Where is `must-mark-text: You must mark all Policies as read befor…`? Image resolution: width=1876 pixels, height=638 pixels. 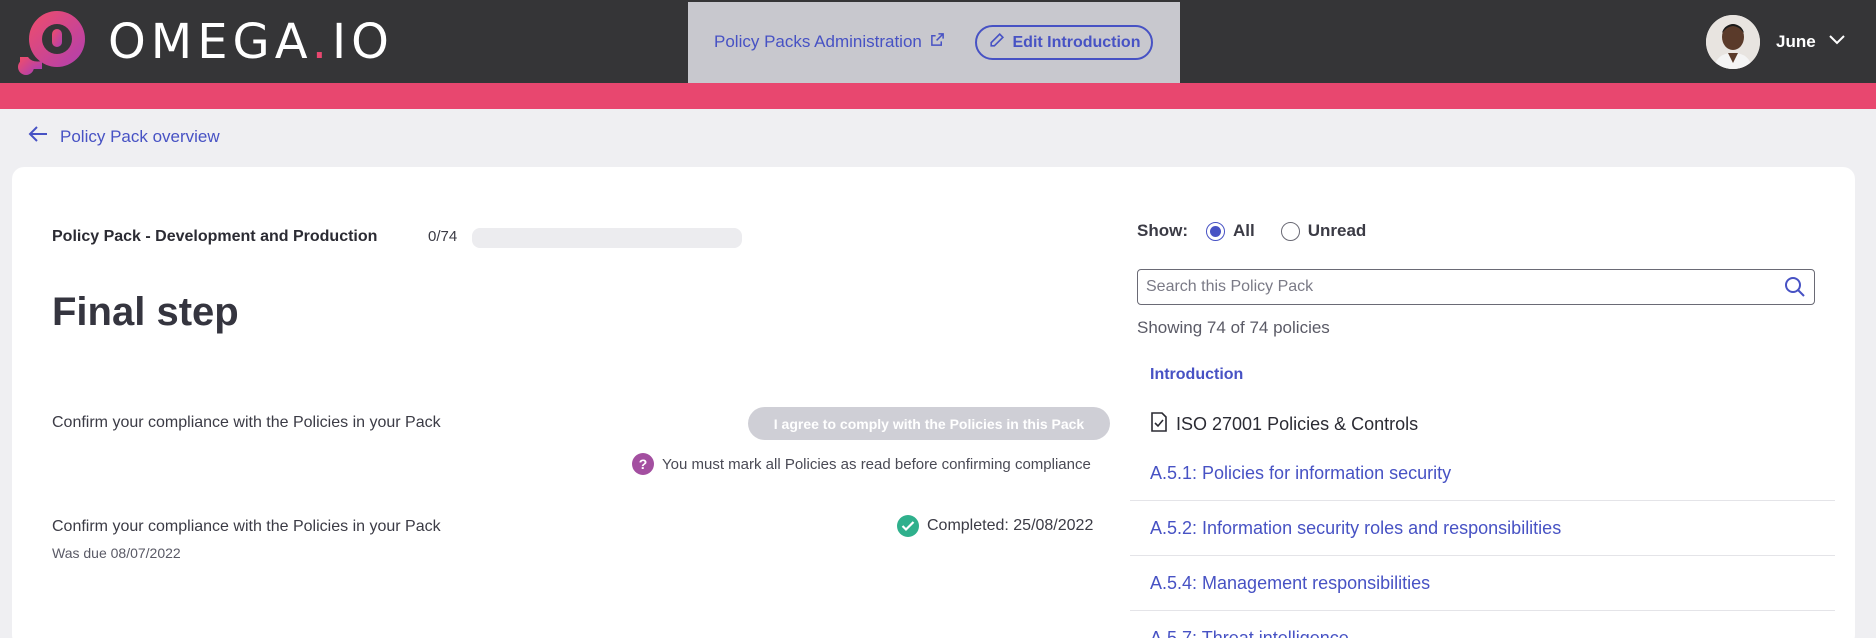 must-mark-text: You must mark all Policies as read befor… is located at coordinates (876, 464).